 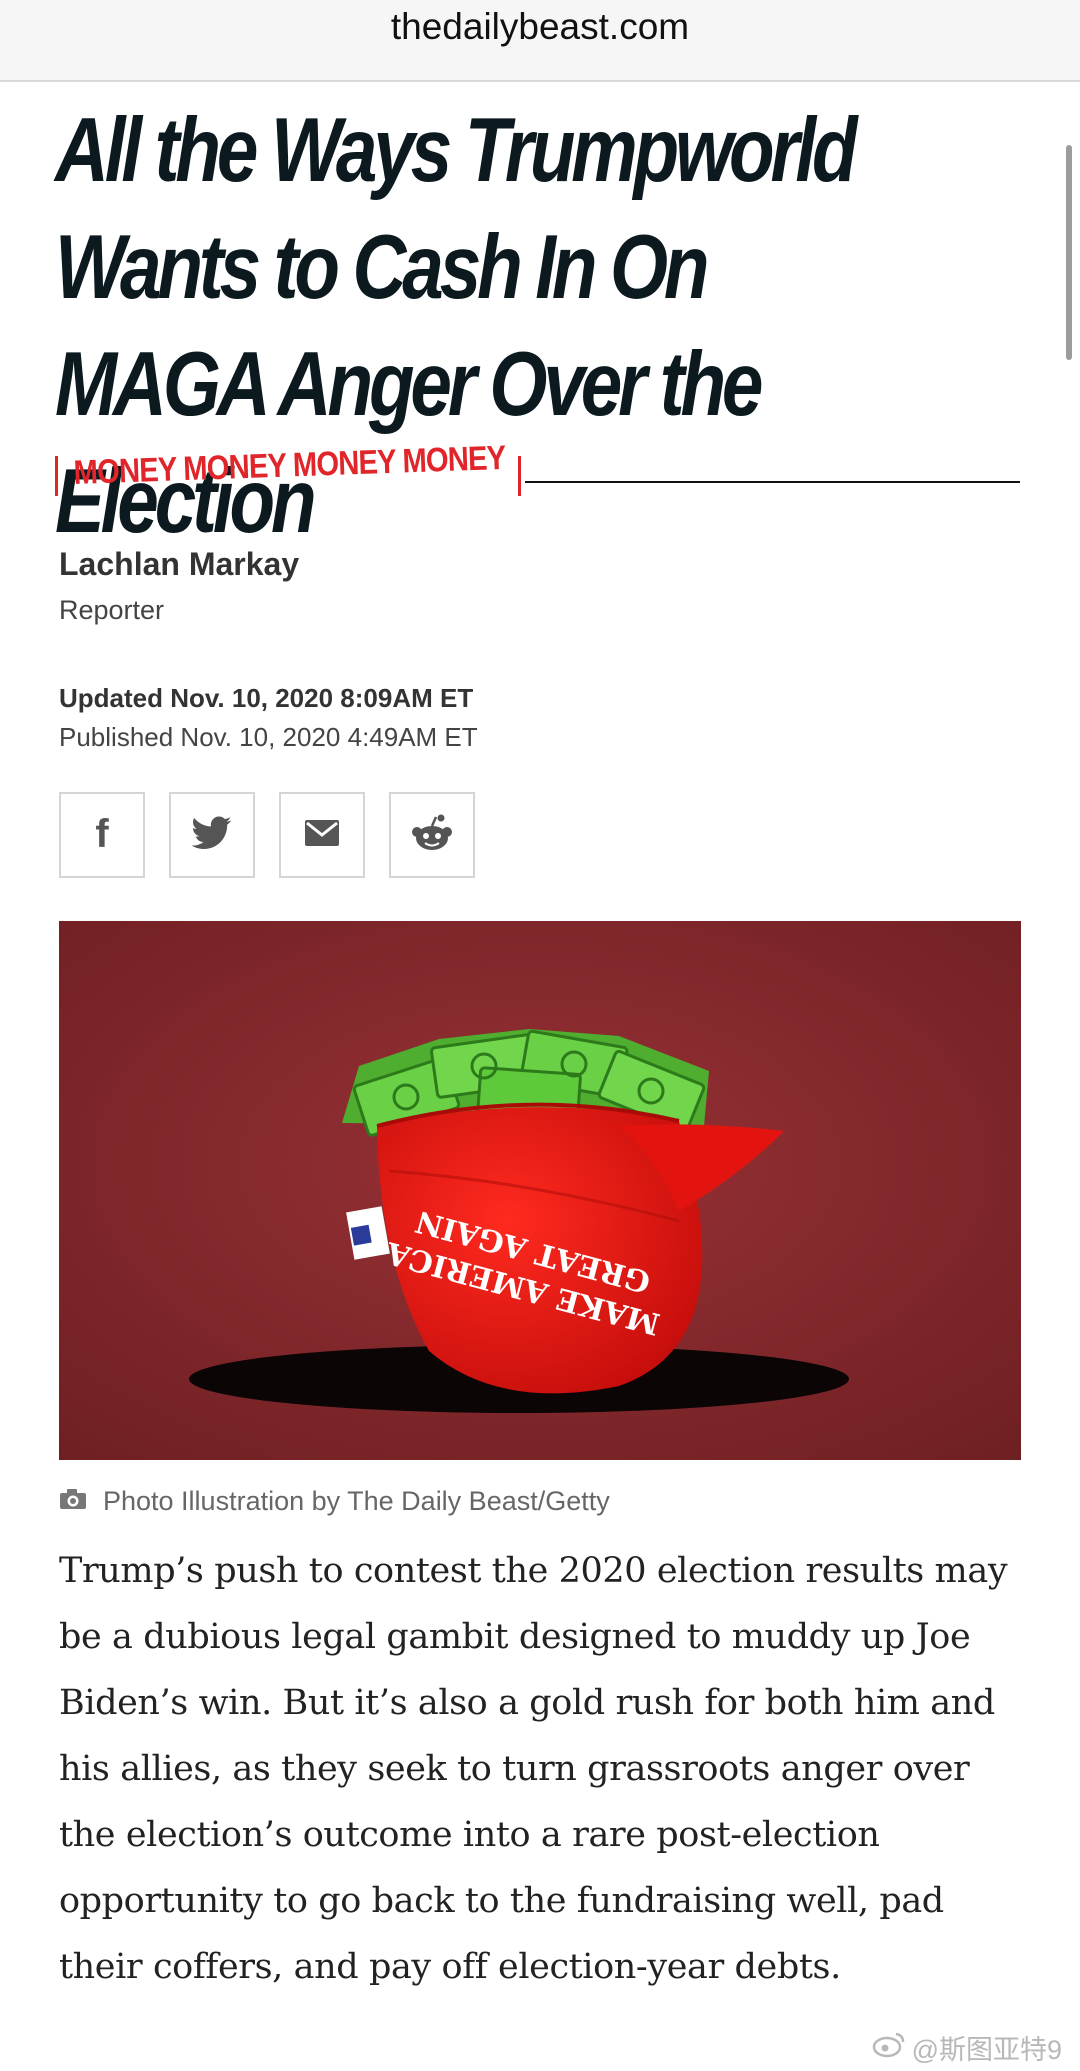 I want to click on author-role: Reporter, so click(x=112, y=610).